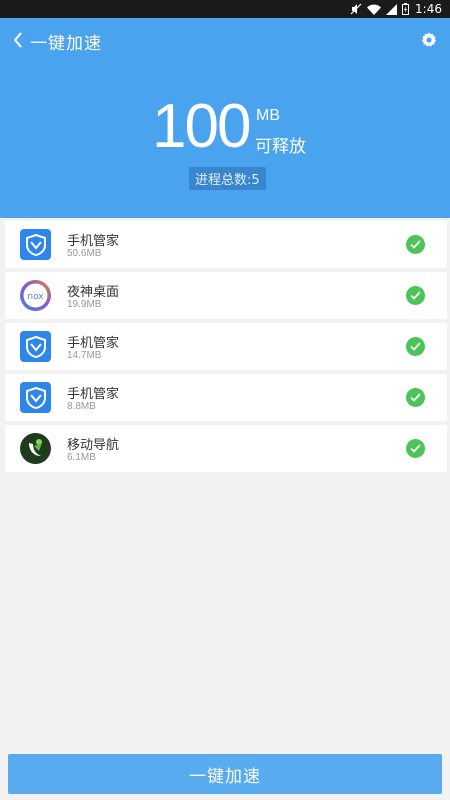  Describe the element at coordinates (227, 178) in the screenshot. I see `process-count-badge: 进程总数:5` at that location.